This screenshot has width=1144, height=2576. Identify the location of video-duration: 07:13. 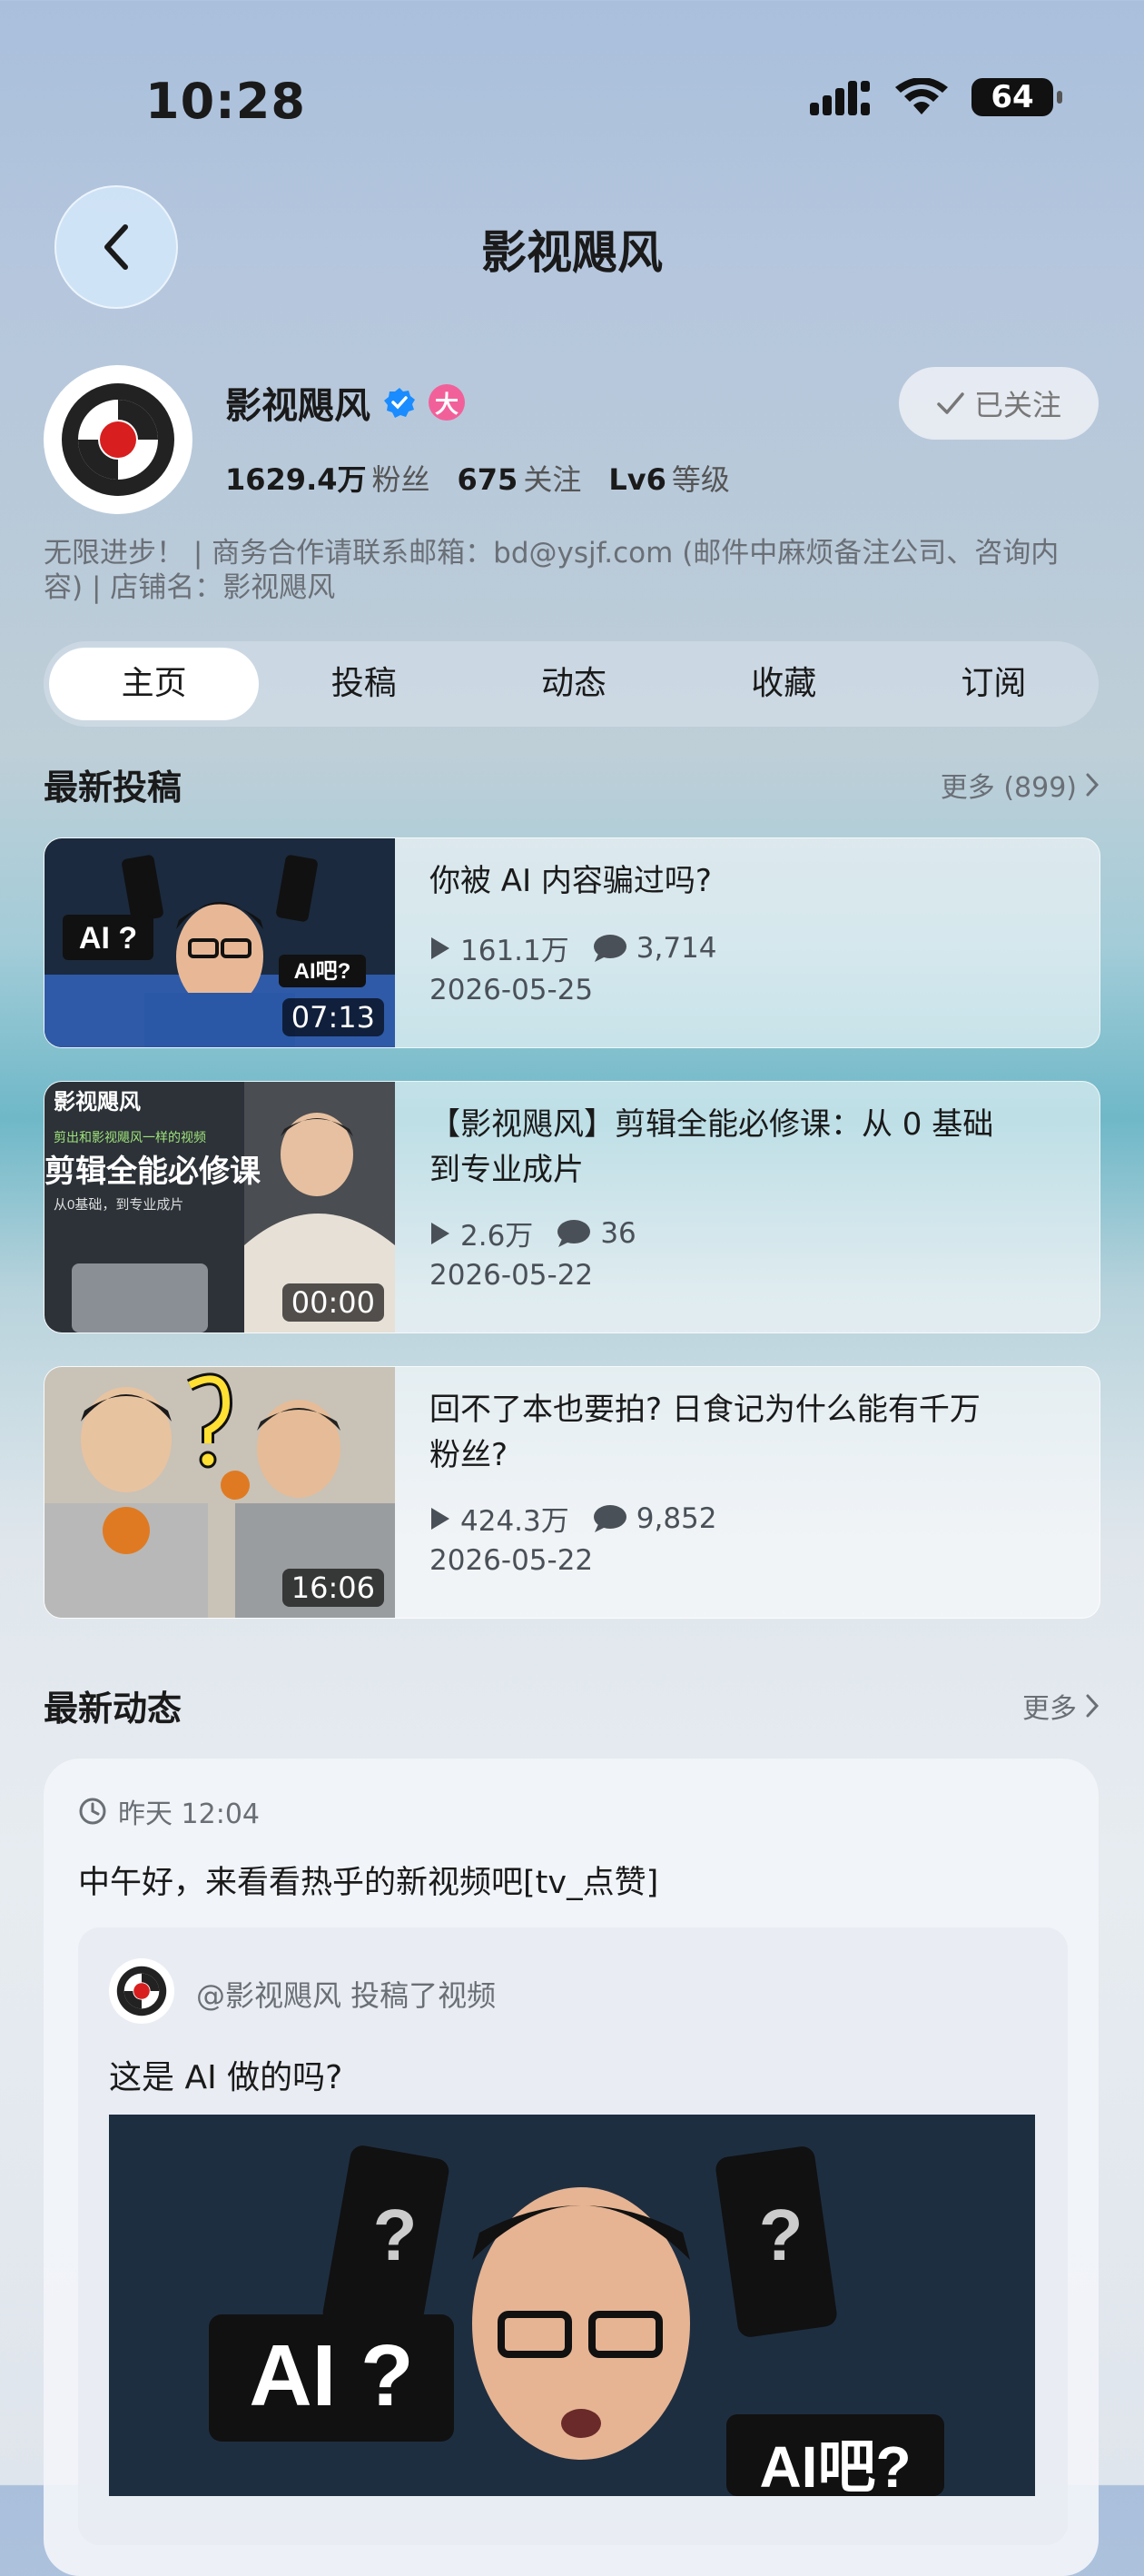
(332, 1017).